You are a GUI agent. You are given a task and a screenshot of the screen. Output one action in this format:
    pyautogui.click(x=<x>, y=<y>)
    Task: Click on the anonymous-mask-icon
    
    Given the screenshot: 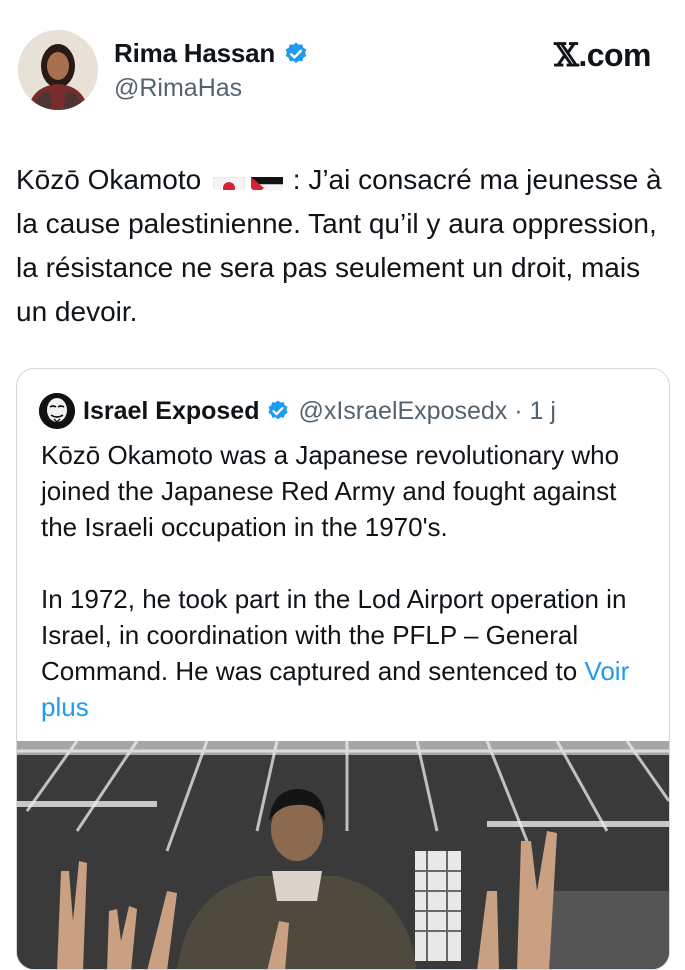 What is the action you would take?
    pyautogui.click(x=57, y=411)
    